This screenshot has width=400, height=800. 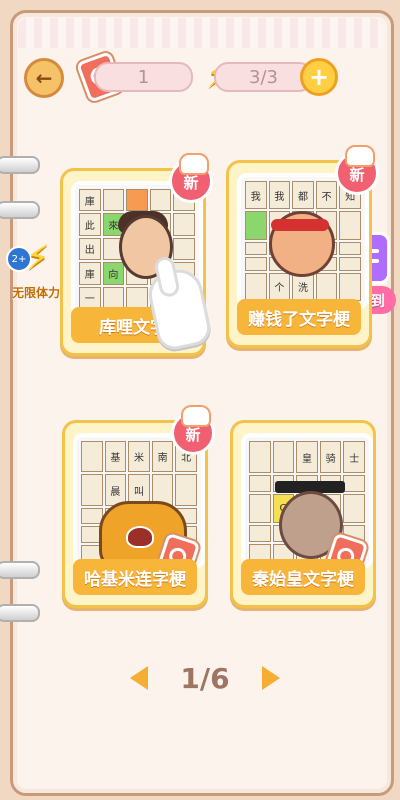 I want to click on decorative-top-strip, so click(x=200, y=33).